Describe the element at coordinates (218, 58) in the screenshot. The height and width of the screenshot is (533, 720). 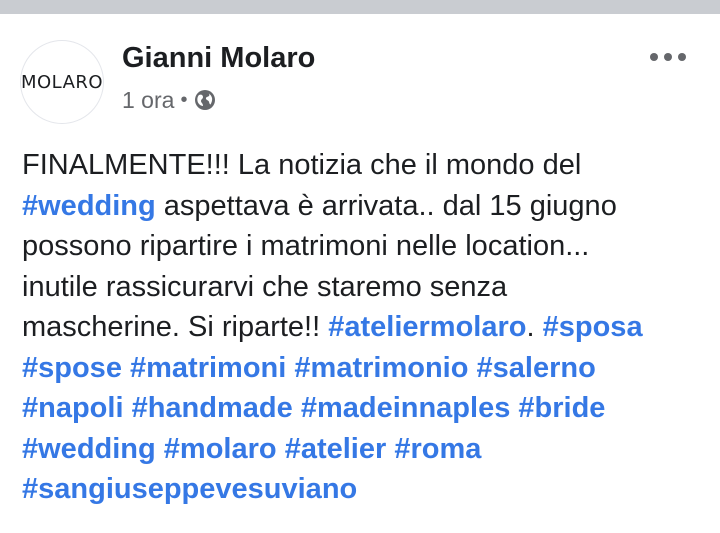
I see `author-name: Gianni Molaro` at that location.